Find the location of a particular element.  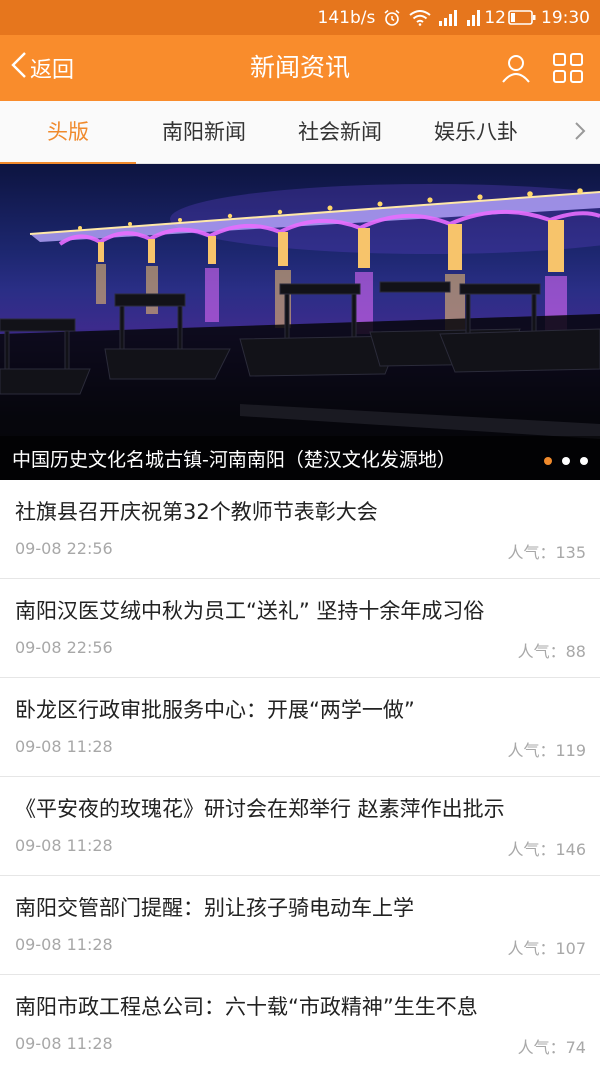

news-item: 社旗县召开庆祝第32个教师节表彰大会 09-08 22:56 人气：135 is located at coordinates (300, 529).